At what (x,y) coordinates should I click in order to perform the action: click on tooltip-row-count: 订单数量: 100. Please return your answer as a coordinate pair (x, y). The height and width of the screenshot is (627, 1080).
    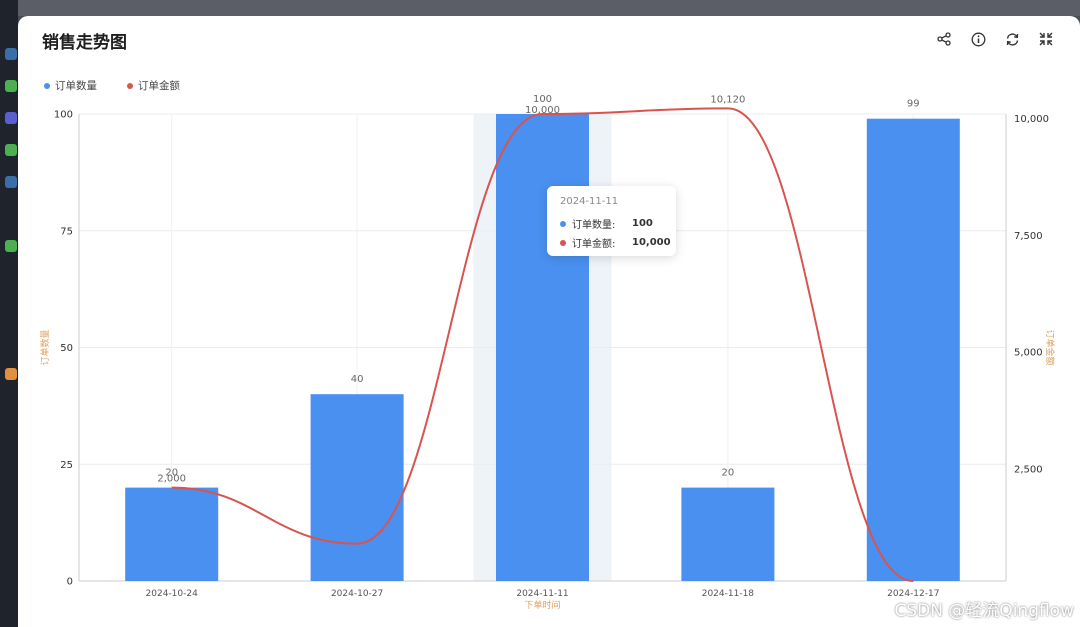
    Looking at the image, I should click on (606, 223).